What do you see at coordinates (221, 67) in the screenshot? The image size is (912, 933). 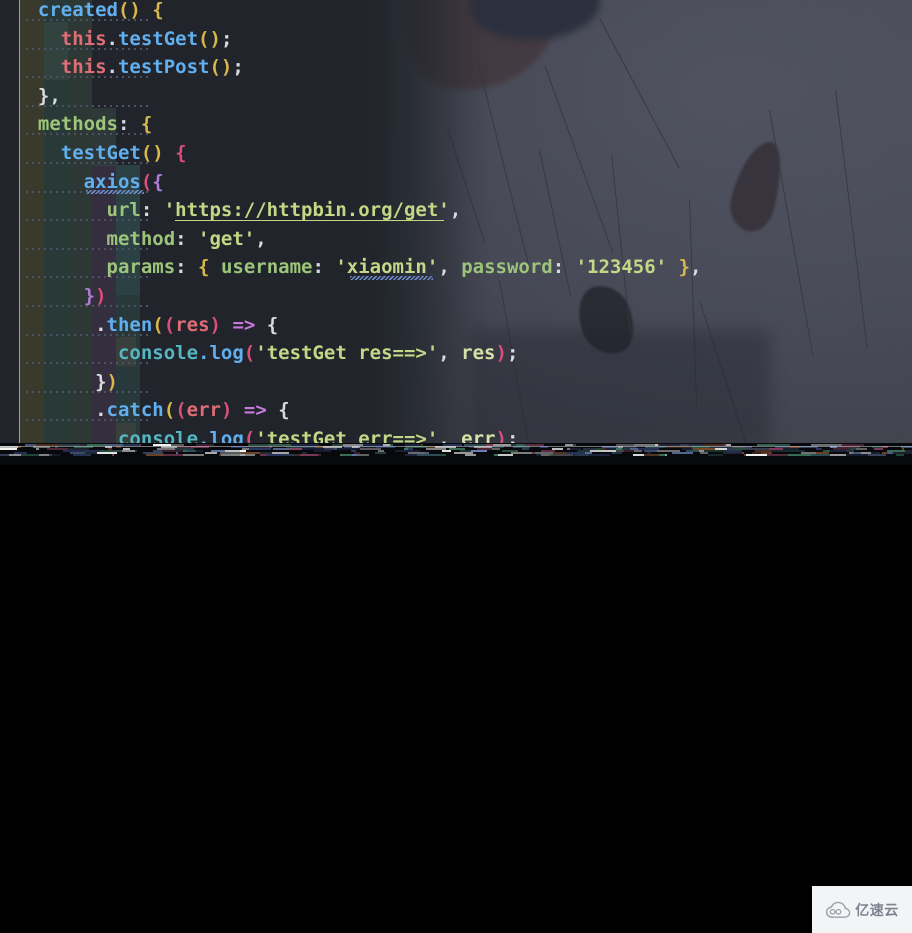 I see `code-token: ()` at bounding box center [221, 67].